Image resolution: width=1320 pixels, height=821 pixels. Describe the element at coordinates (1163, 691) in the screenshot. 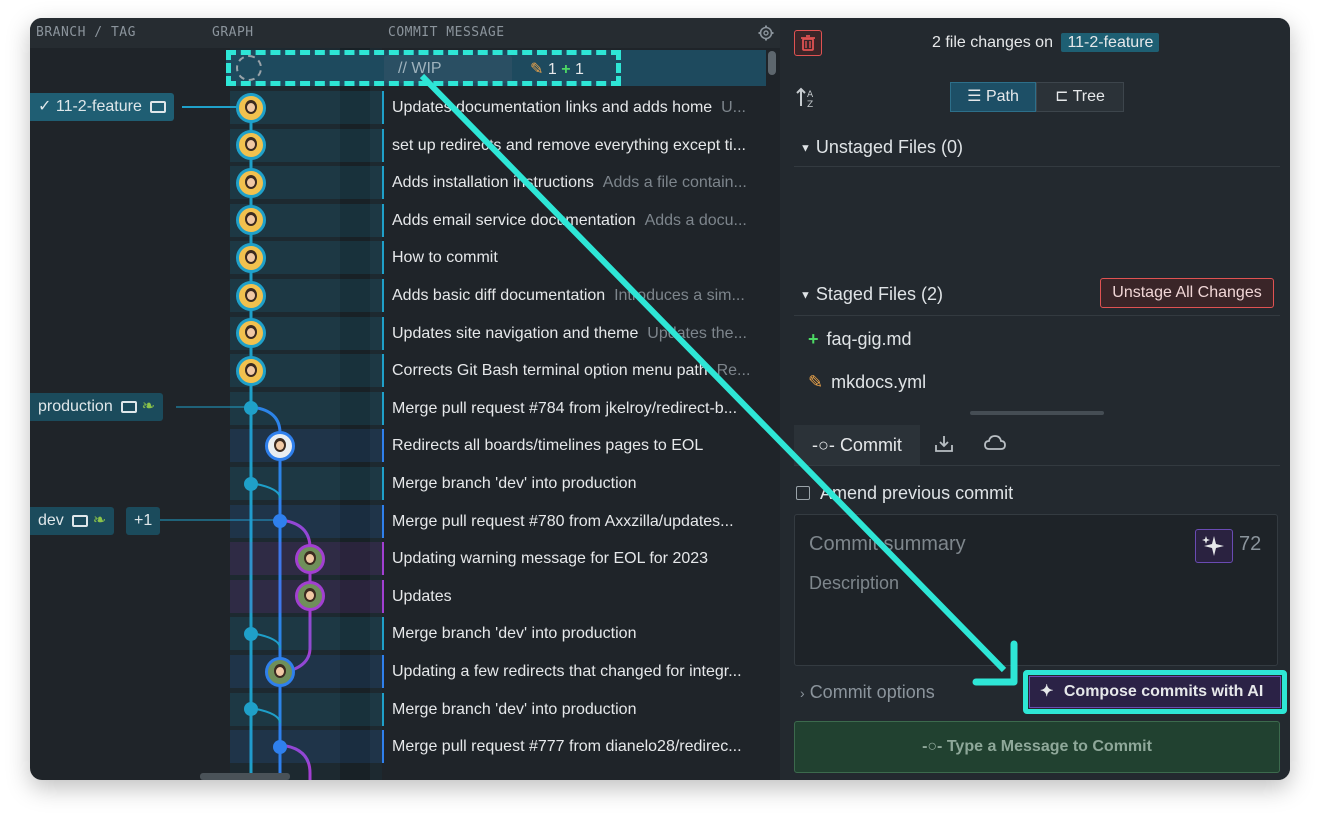

I see `compose-ai-label: Compose commits with AI` at that location.